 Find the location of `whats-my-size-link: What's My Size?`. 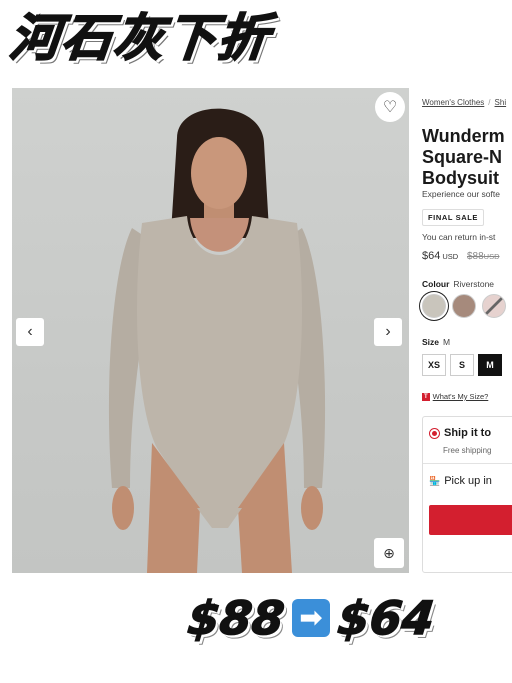

whats-my-size-link: What's My Size? is located at coordinates (461, 396).